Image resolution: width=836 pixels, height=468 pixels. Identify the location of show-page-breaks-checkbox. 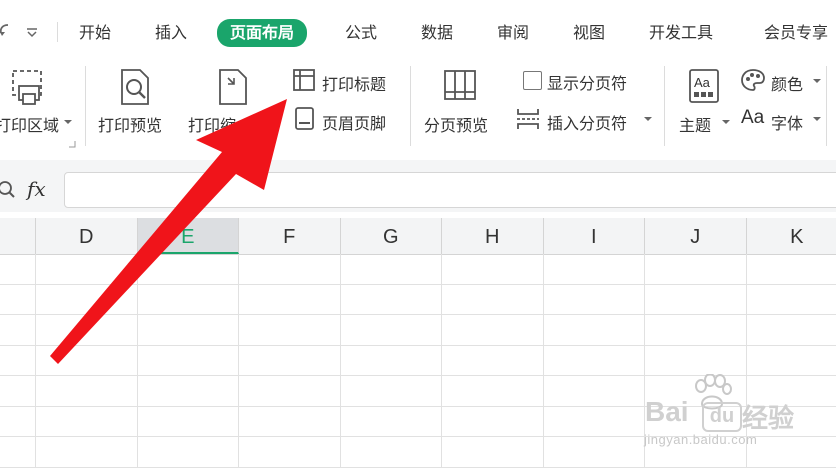
(532, 80).